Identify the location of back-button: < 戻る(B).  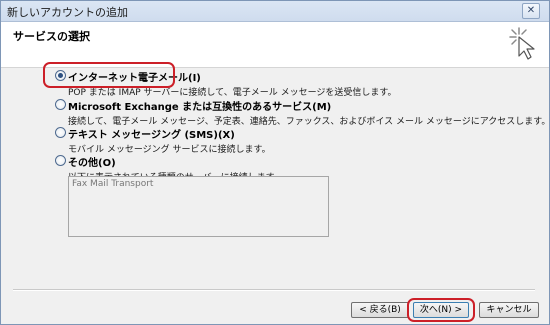
(380, 310).